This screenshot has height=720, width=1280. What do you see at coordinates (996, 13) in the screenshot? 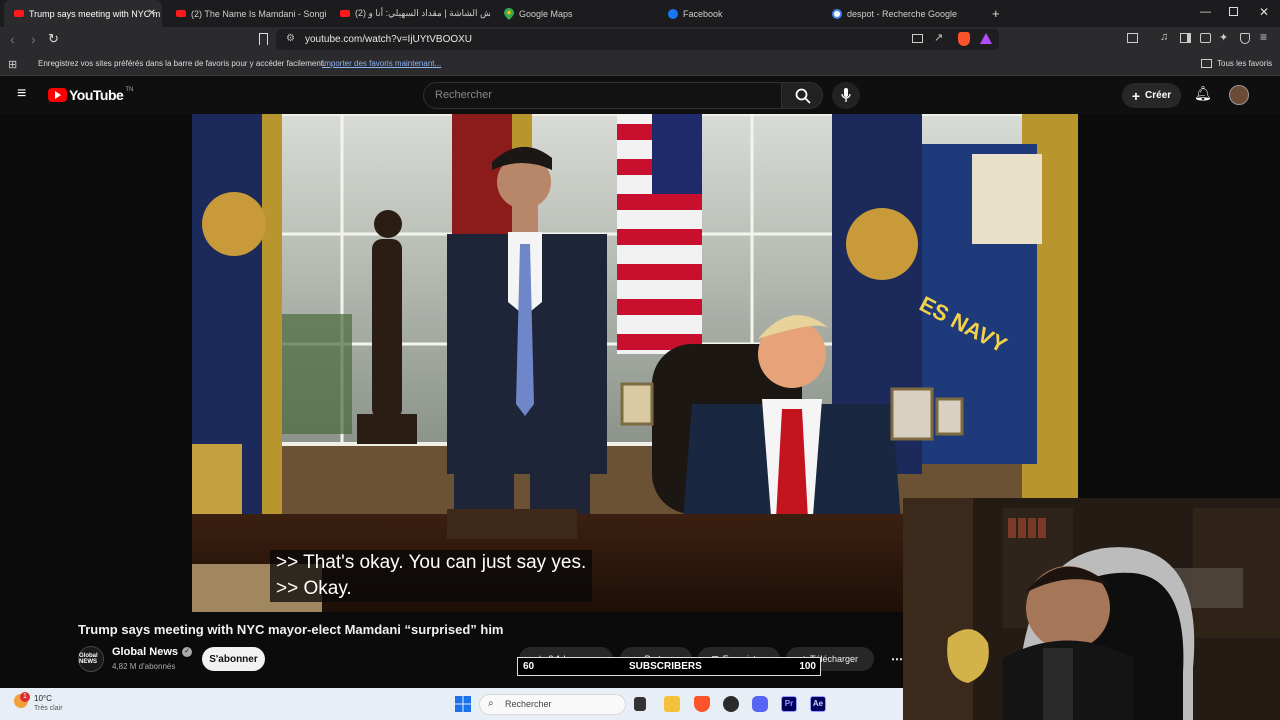
I see `new-tab-icon: +` at bounding box center [996, 13].